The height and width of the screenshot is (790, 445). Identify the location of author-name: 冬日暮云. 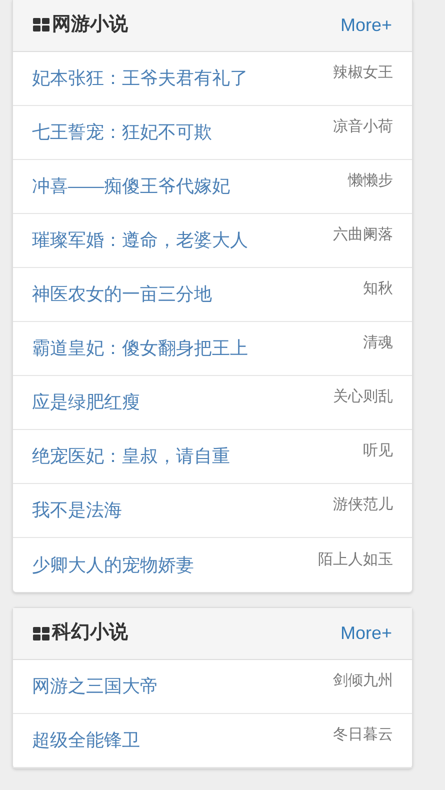
(363, 735).